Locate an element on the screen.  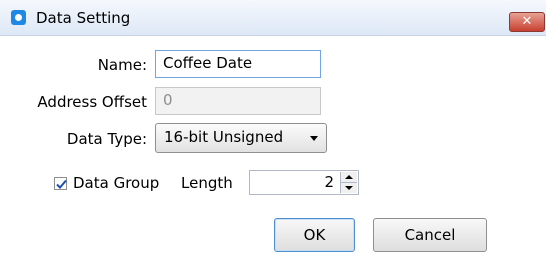
address-offset-label: Address Offset is located at coordinates (92, 102).